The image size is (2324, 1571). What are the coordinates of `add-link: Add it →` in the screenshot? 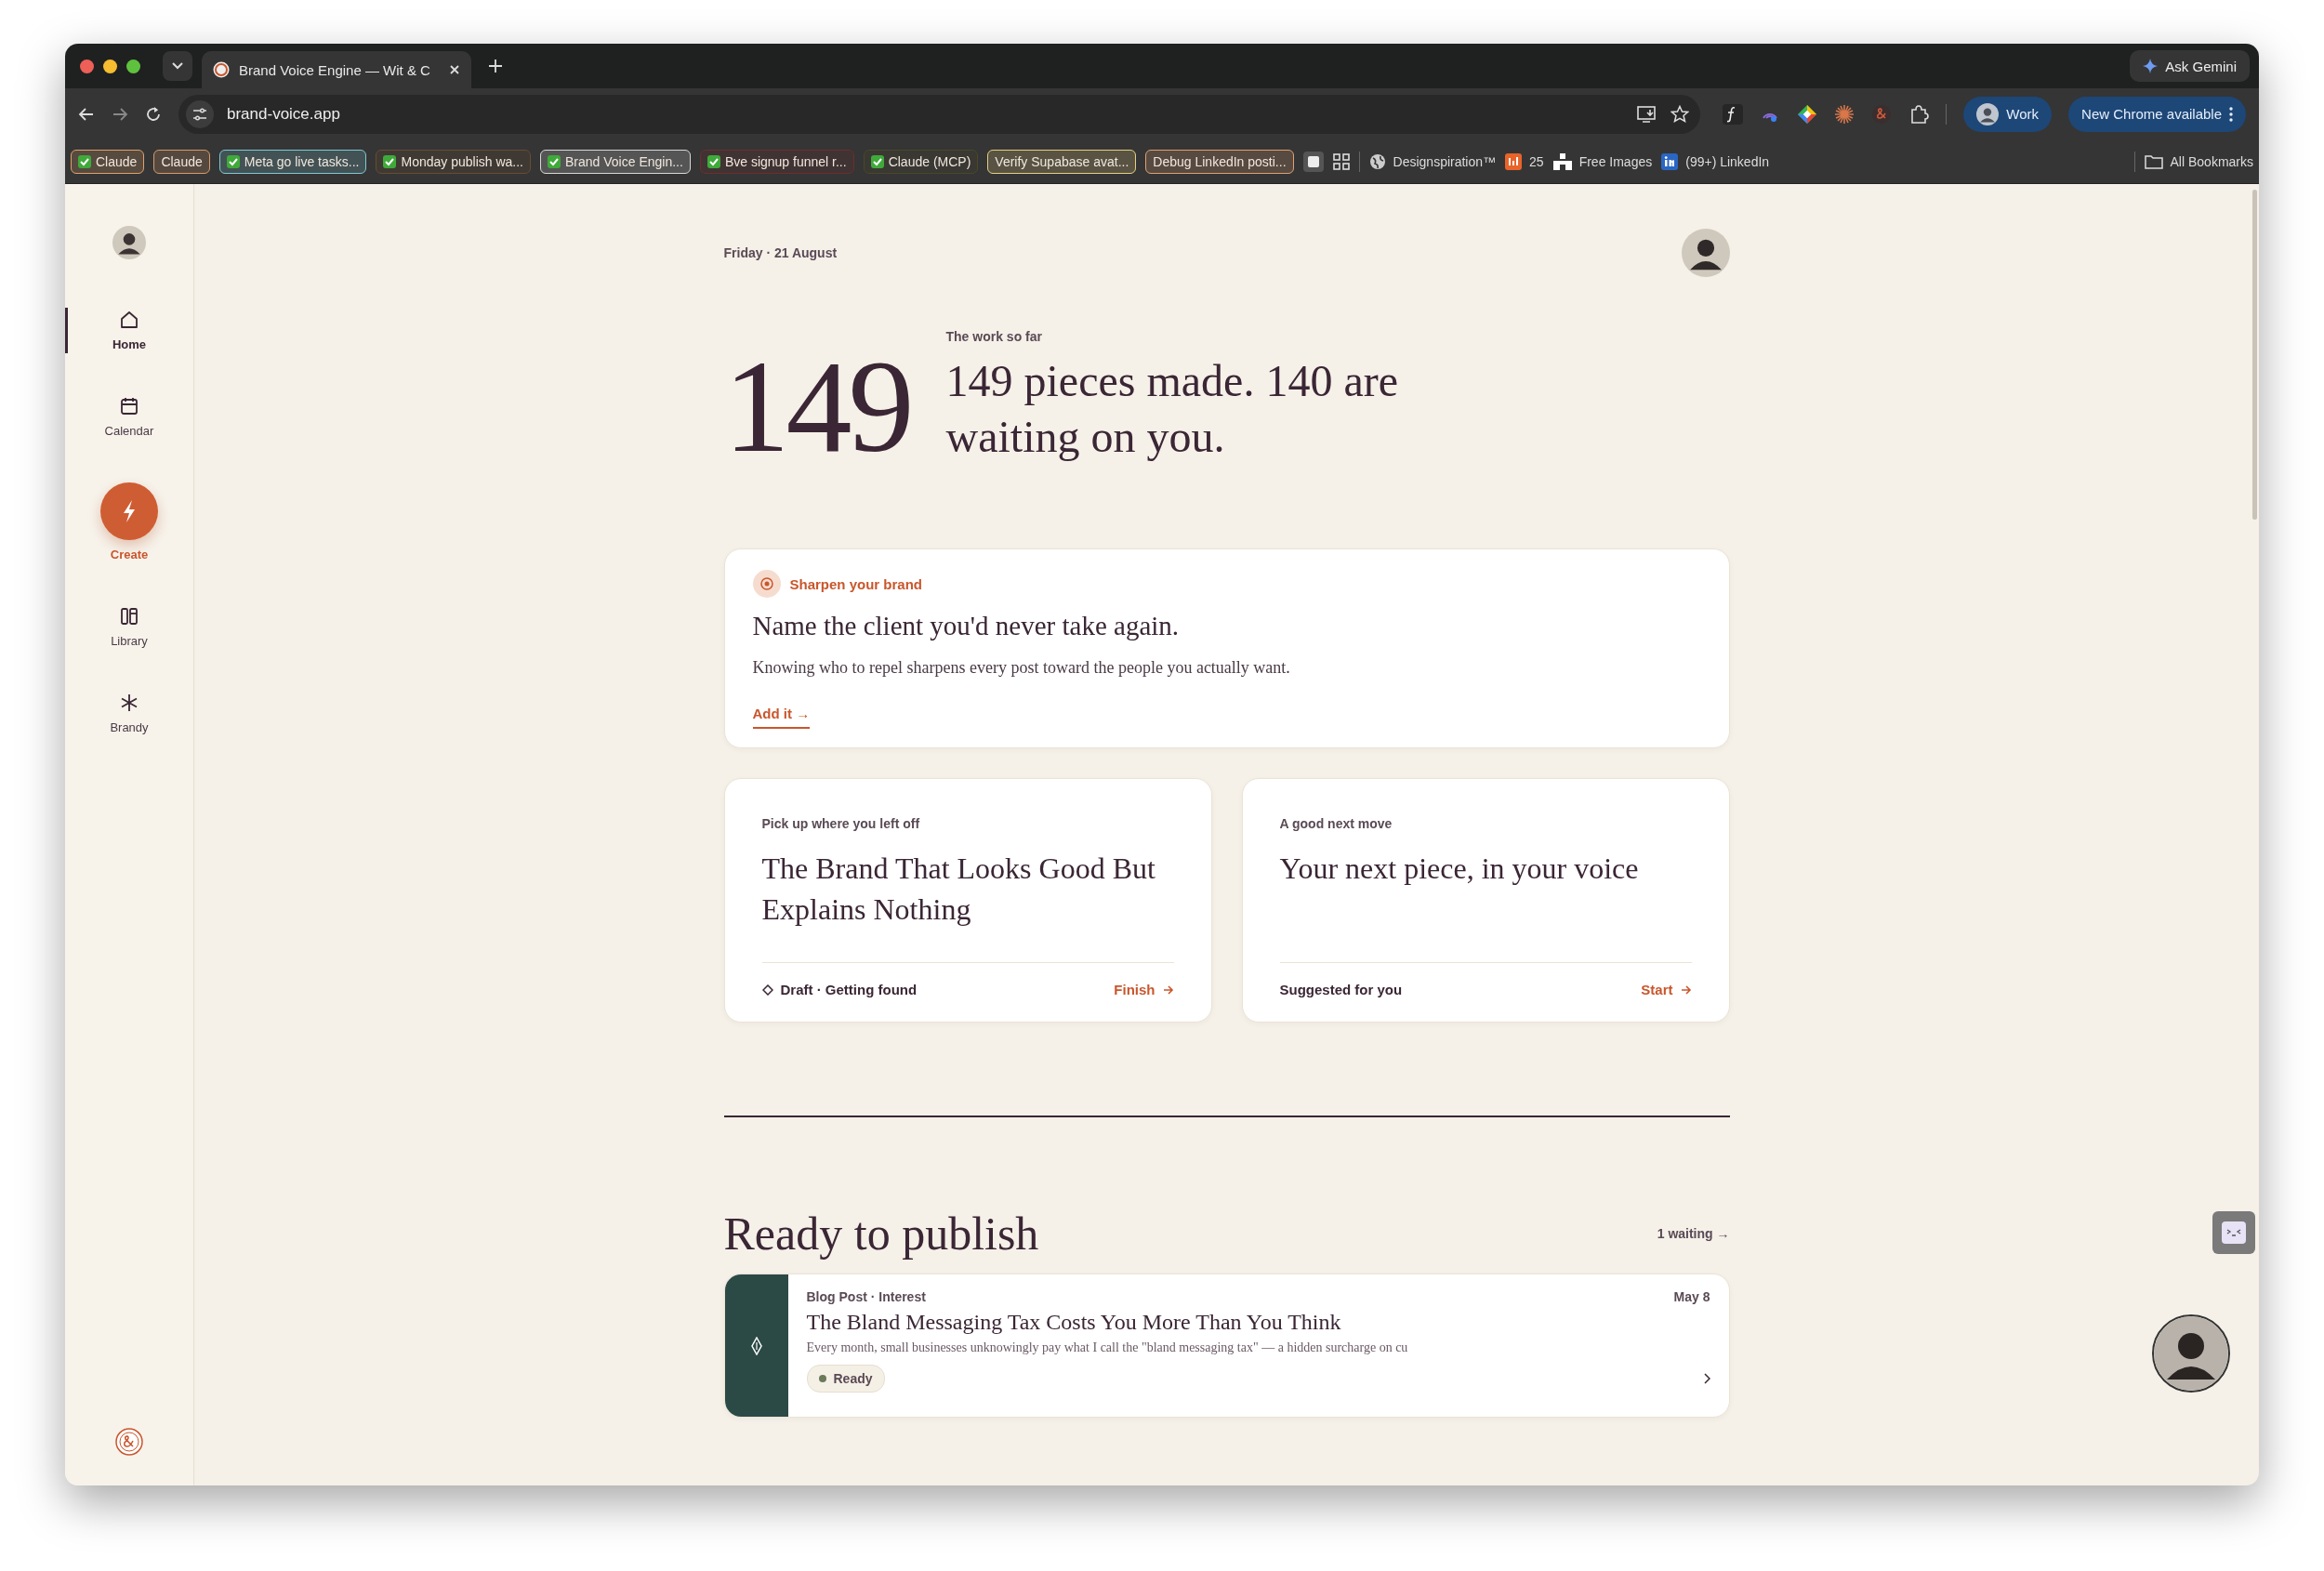 It's located at (781, 717).